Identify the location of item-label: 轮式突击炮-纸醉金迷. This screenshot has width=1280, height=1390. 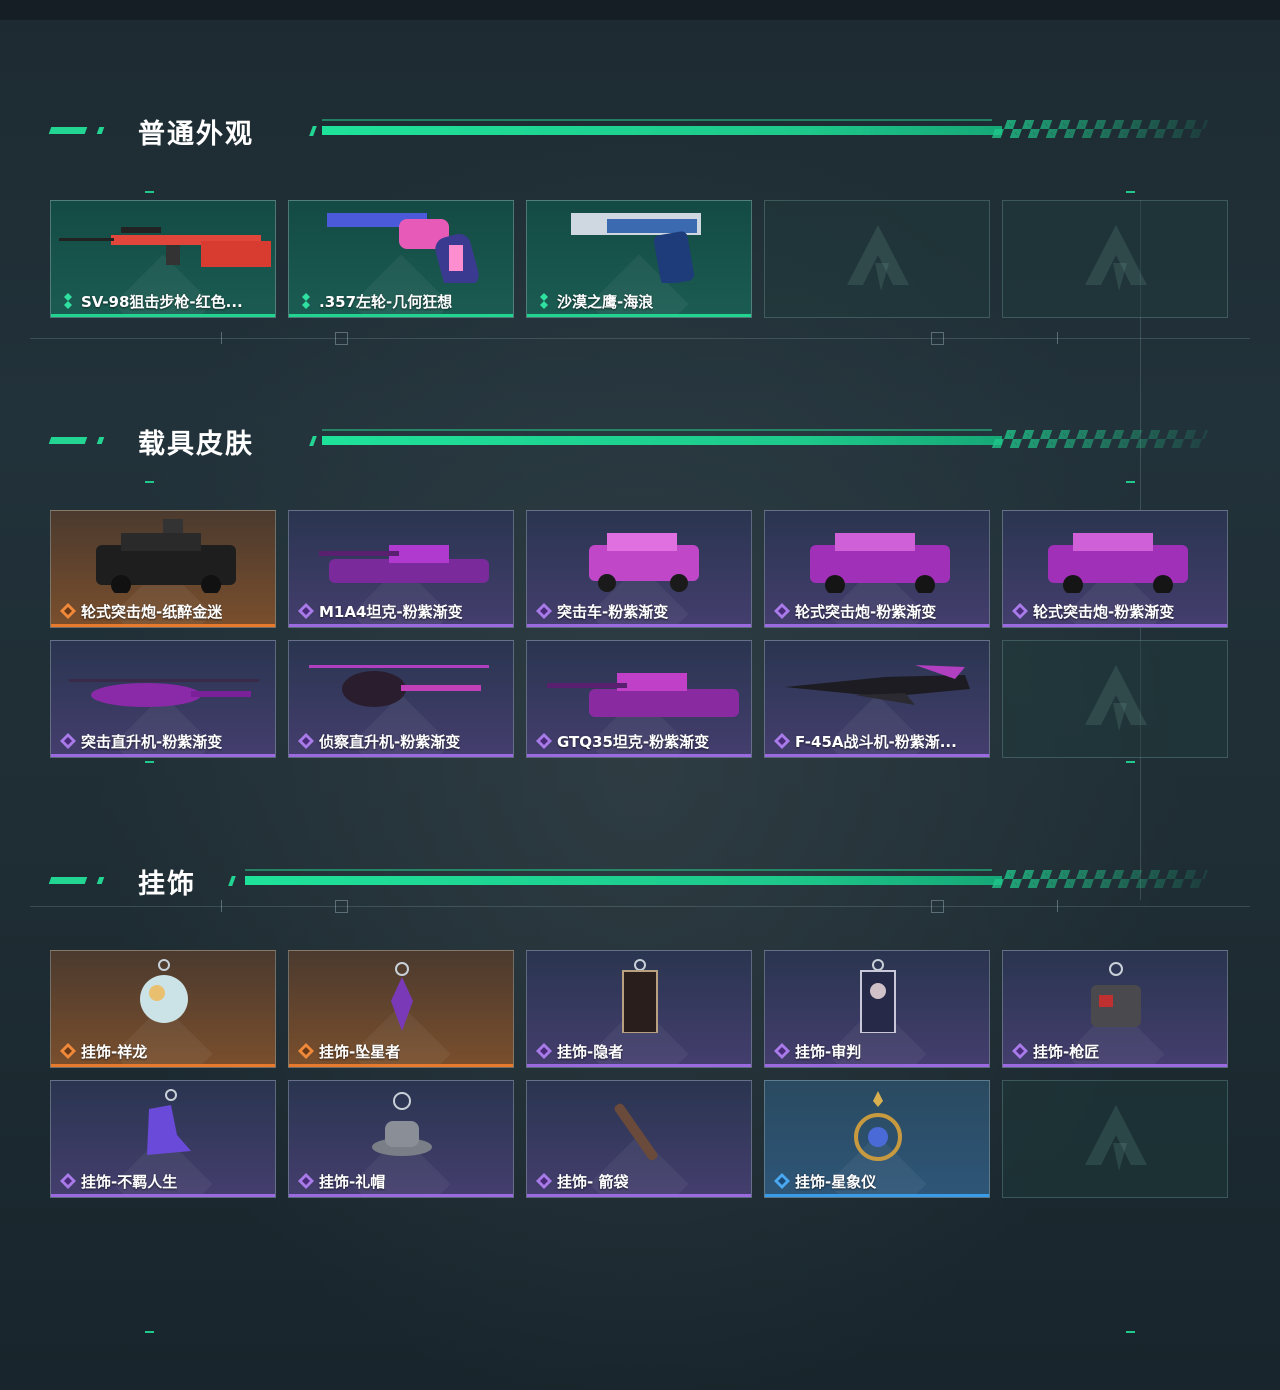
(140, 611).